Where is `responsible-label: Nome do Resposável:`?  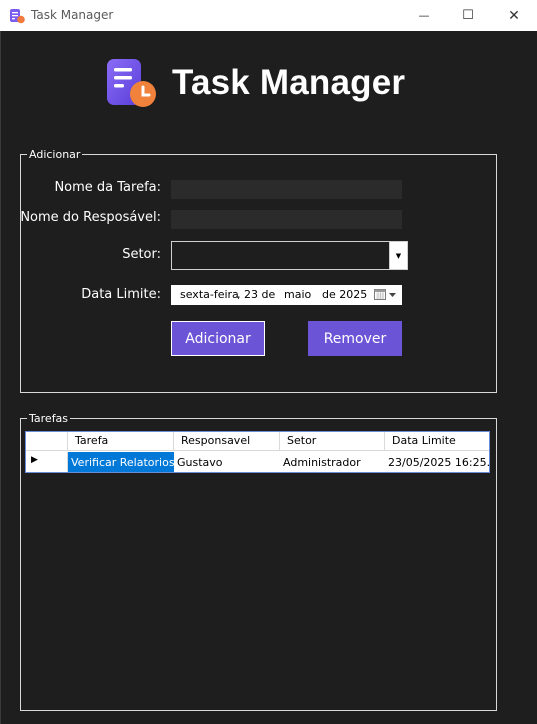
responsible-label: Nome do Resposável: is located at coordinates (90, 217).